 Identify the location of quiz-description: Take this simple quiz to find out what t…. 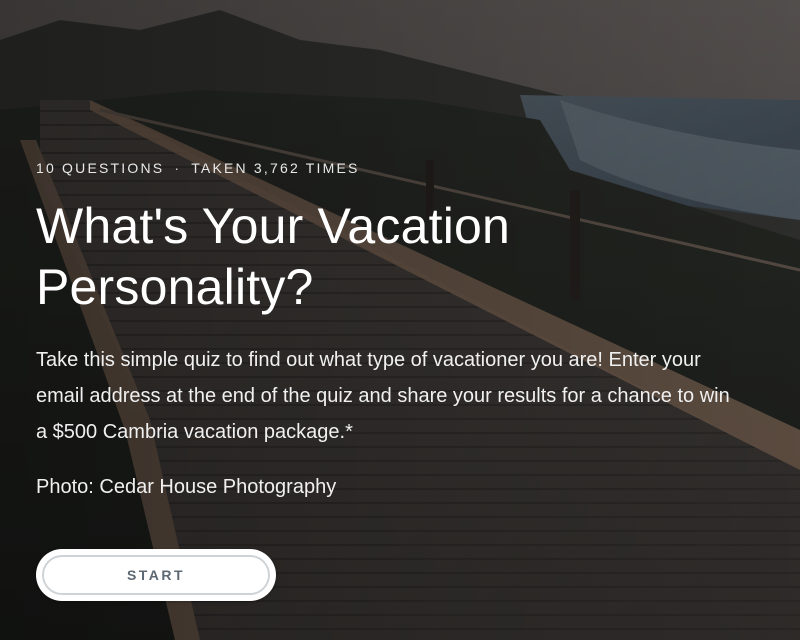
(383, 396).